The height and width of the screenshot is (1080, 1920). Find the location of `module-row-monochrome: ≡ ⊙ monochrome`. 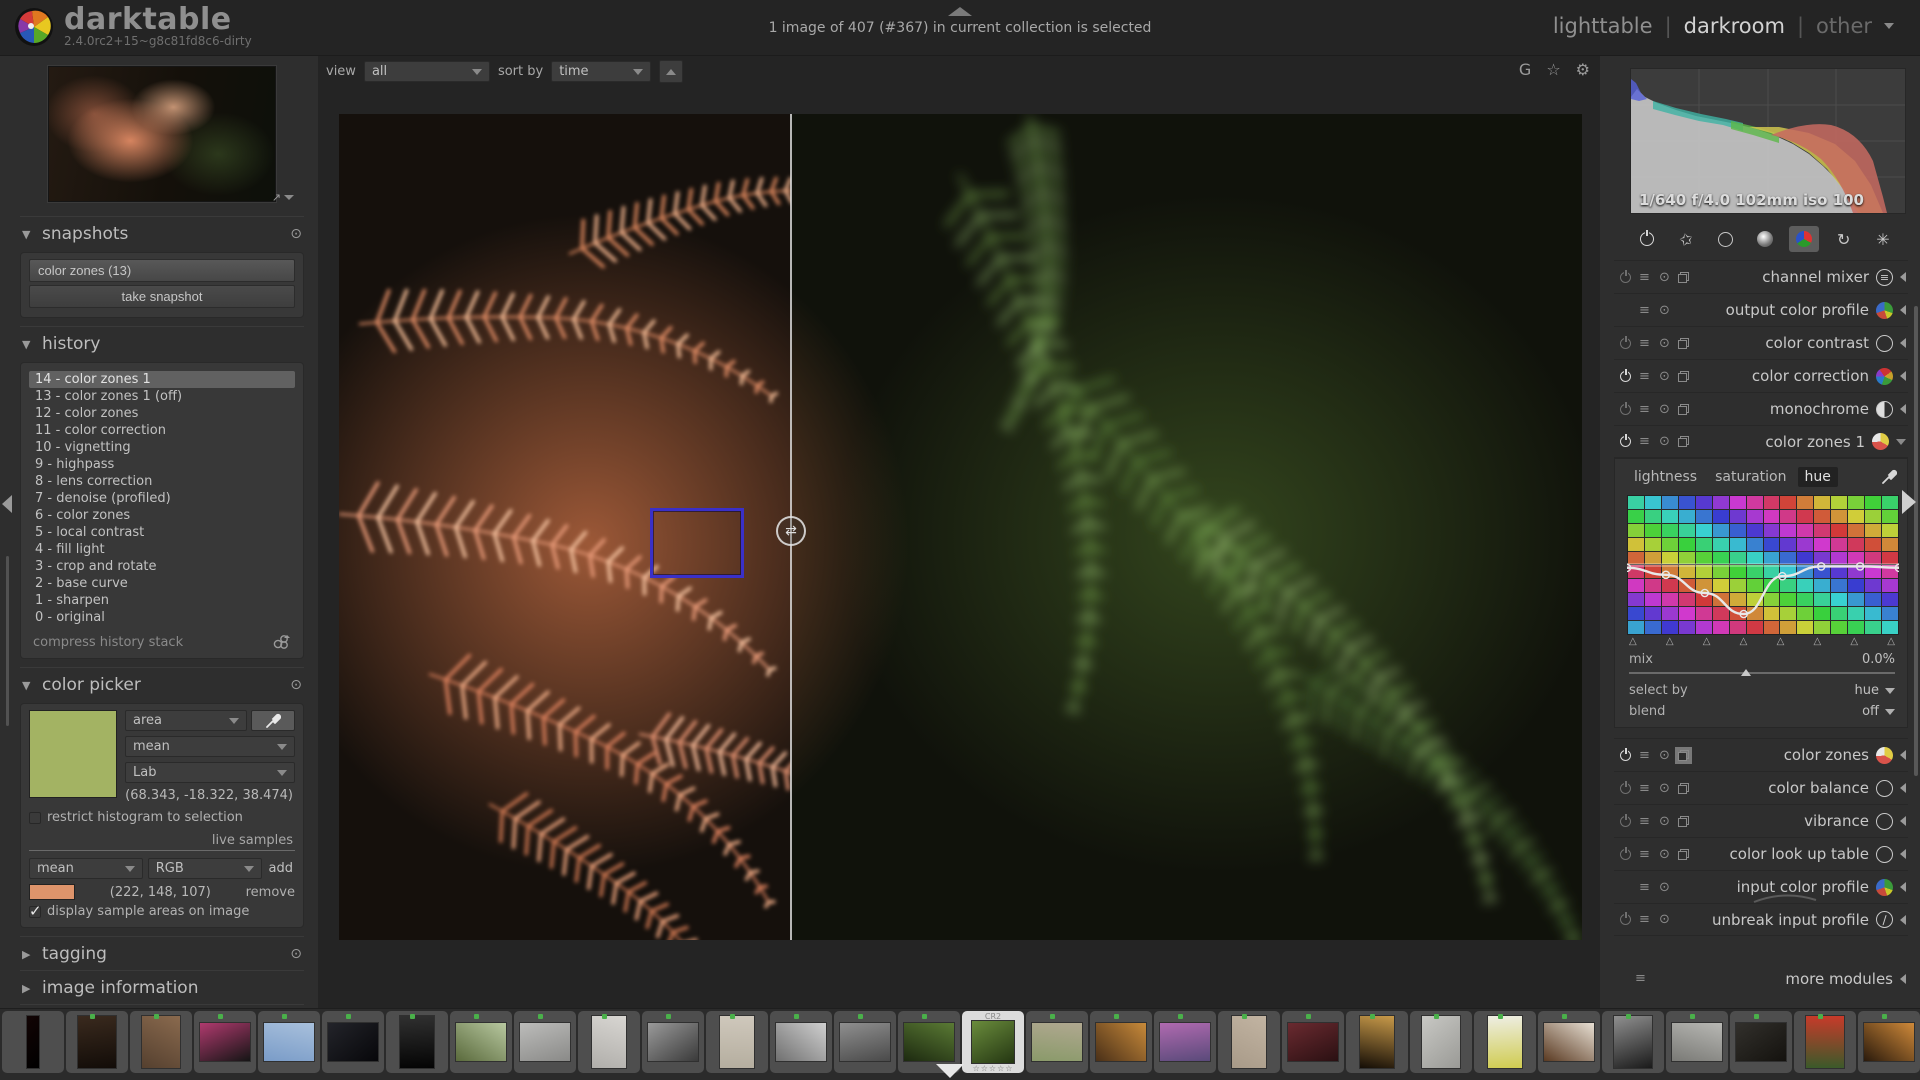

module-row-monochrome: ≡ ⊙ monochrome is located at coordinates (1761, 408).